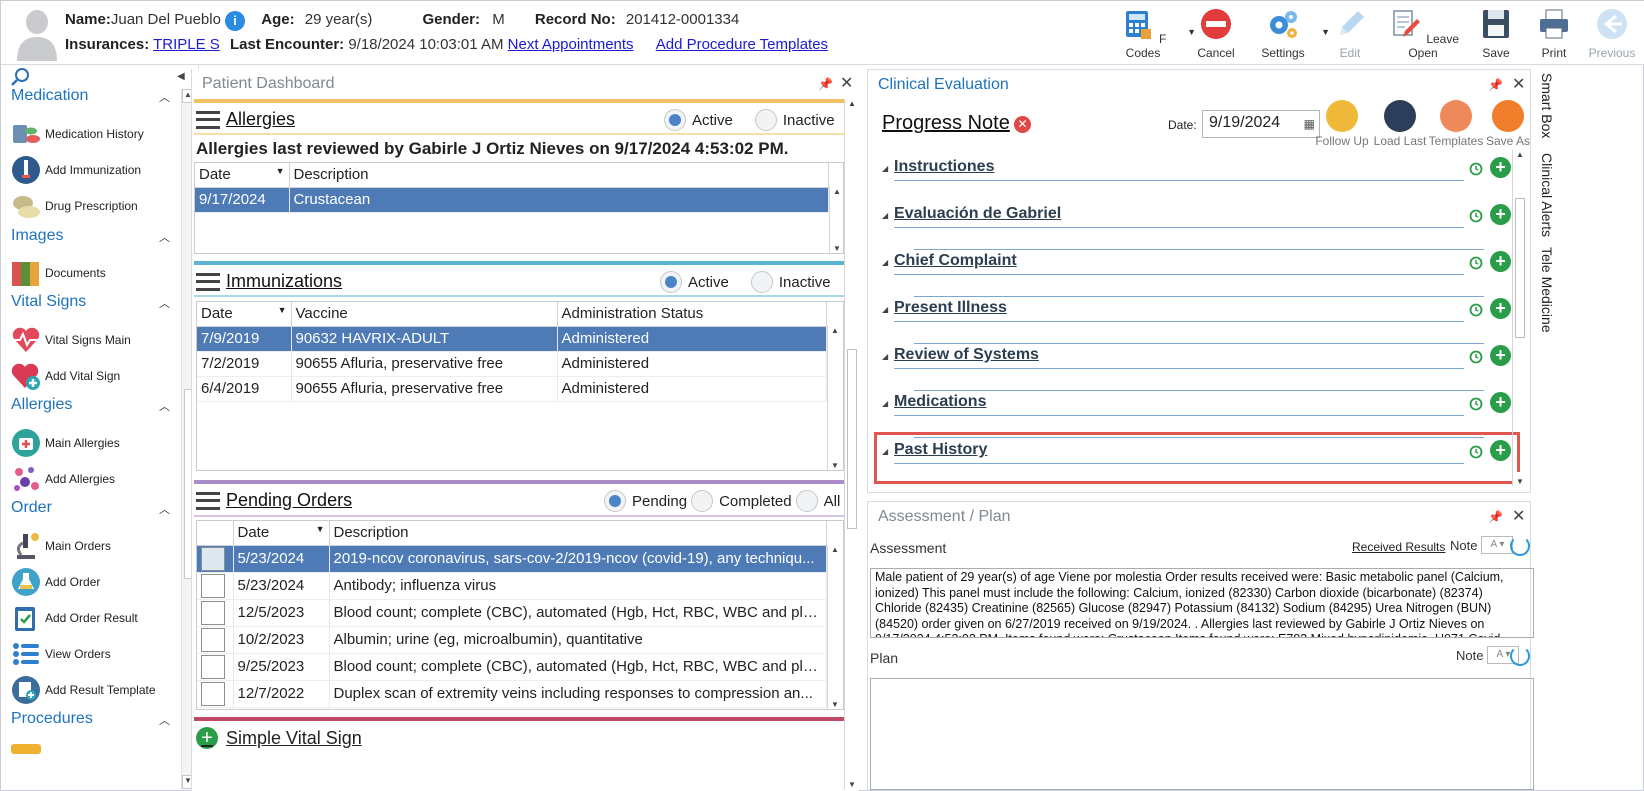 Image resolution: width=1644 pixels, height=791 pixels. I want to click on sidebar-item-drug-prescription: Drug Prescription, so click(96, 206).